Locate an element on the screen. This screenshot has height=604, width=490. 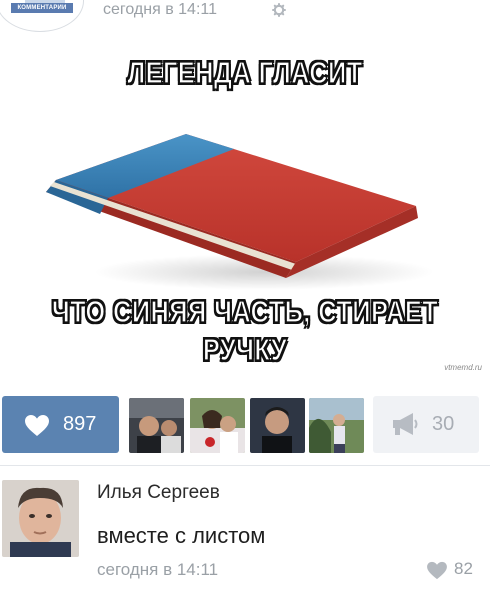
repost-count: 30 is located at coordinates (443, 424).